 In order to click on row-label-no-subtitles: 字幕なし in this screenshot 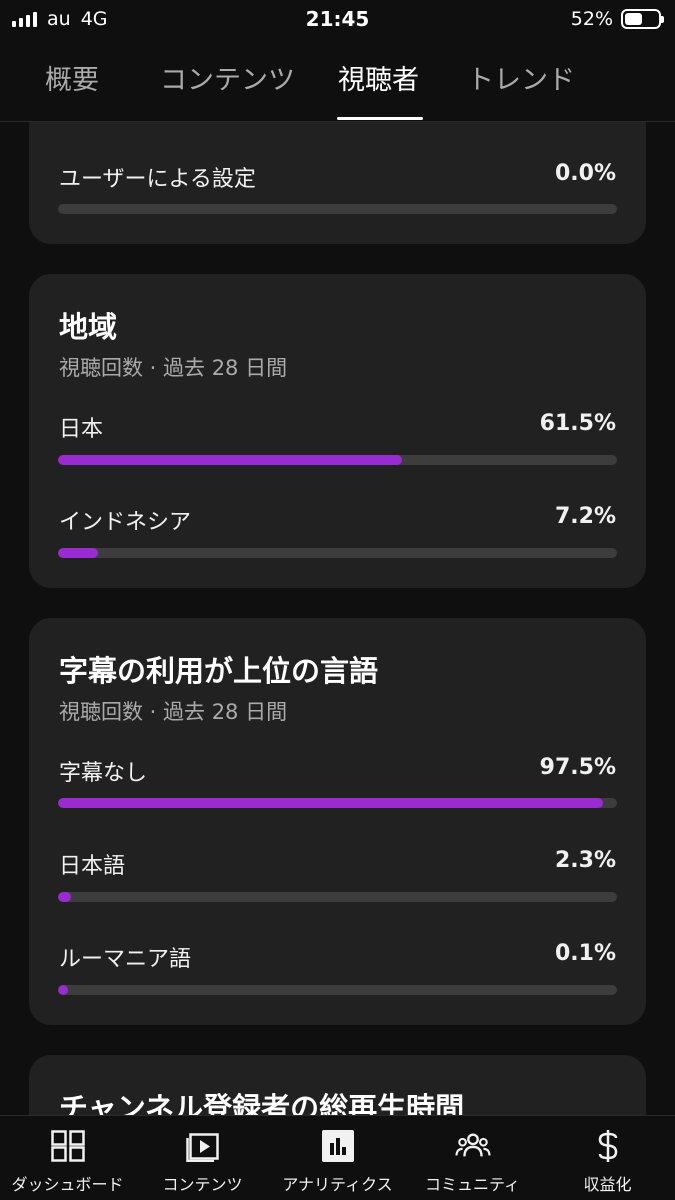, I will do `click(103, 773)`.